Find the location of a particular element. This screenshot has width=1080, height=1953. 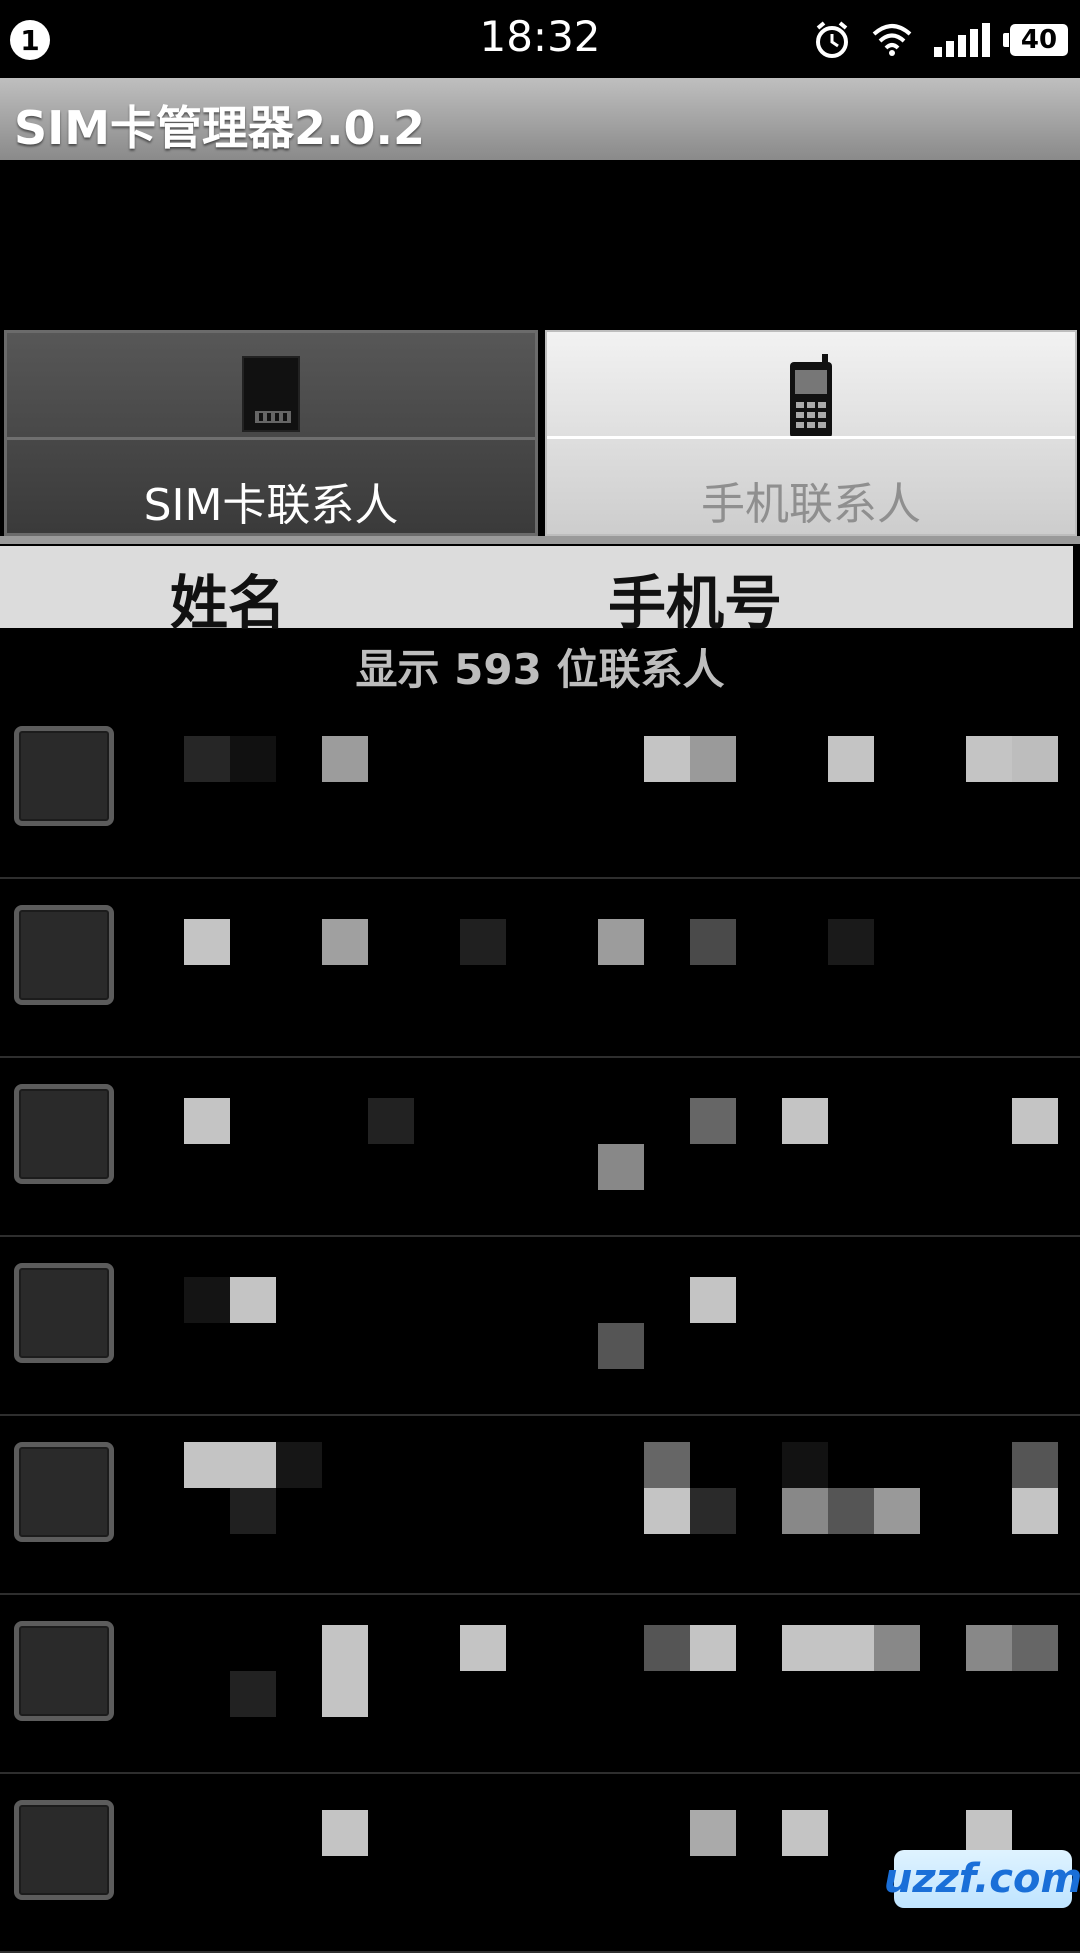

alarm-icon is located at coordinates (832, 40).